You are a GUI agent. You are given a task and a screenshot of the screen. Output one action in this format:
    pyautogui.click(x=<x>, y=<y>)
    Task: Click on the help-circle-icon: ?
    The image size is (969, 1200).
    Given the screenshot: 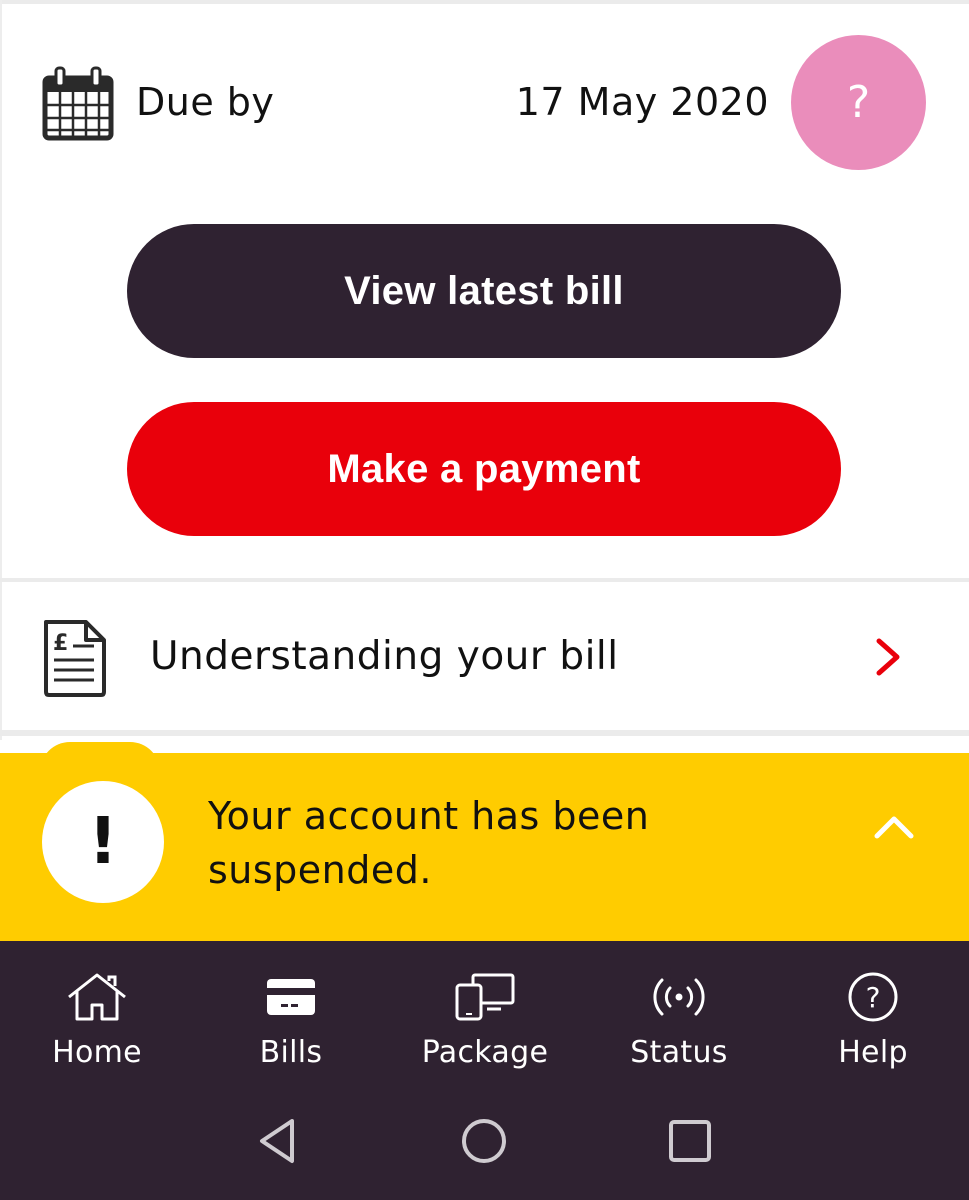 What is the action you would take?
    pyautogui.click(x=873, y=997)
    